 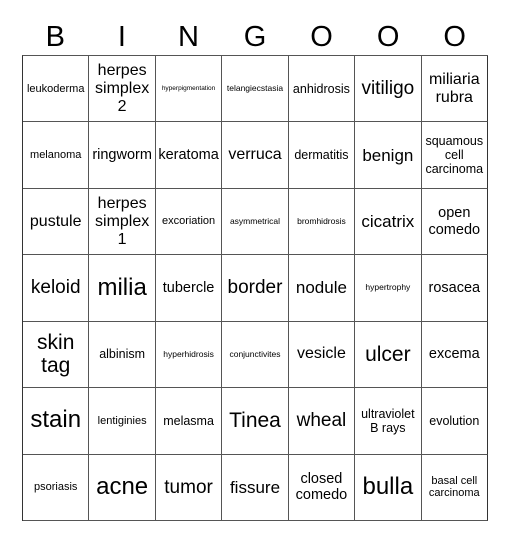 What do you see at coordinates (255, 487) in the screenshot?
I see `bingo-cell: fissure` at bounding box center [255, 487].